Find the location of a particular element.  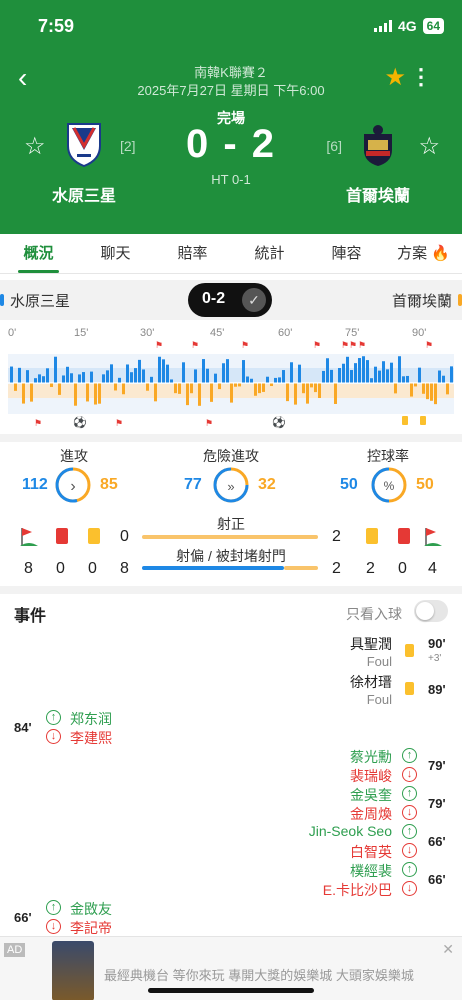

signal-icon is located at coordinates (382, 26).